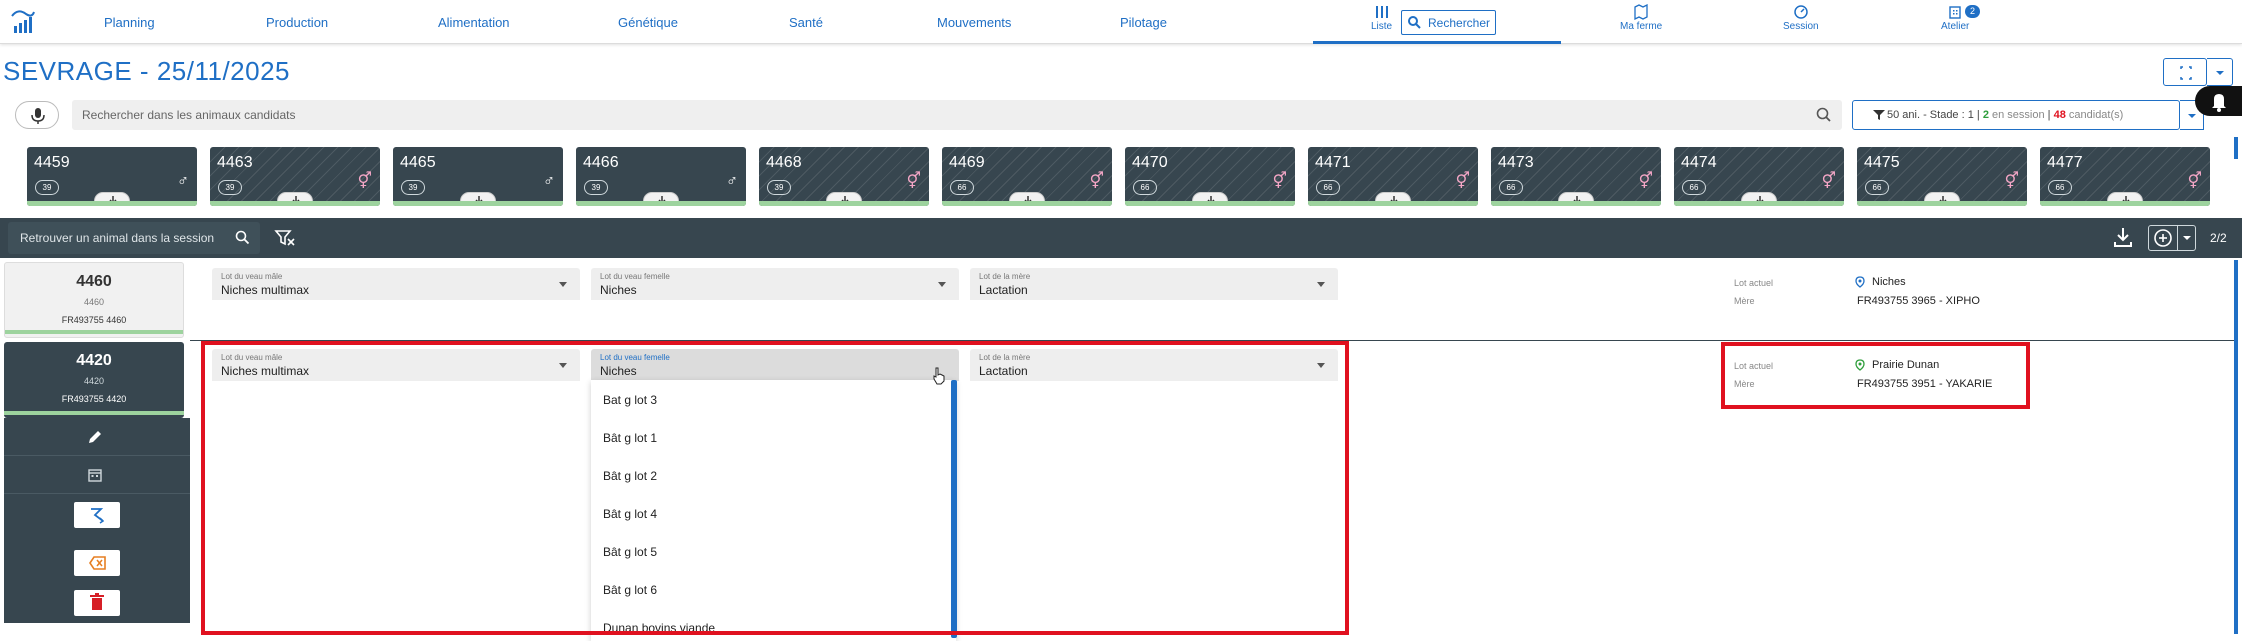 This screenshot has width=2242, height=641. I want to click on nav-pilotage: Pilotage, so click(1143, 22).